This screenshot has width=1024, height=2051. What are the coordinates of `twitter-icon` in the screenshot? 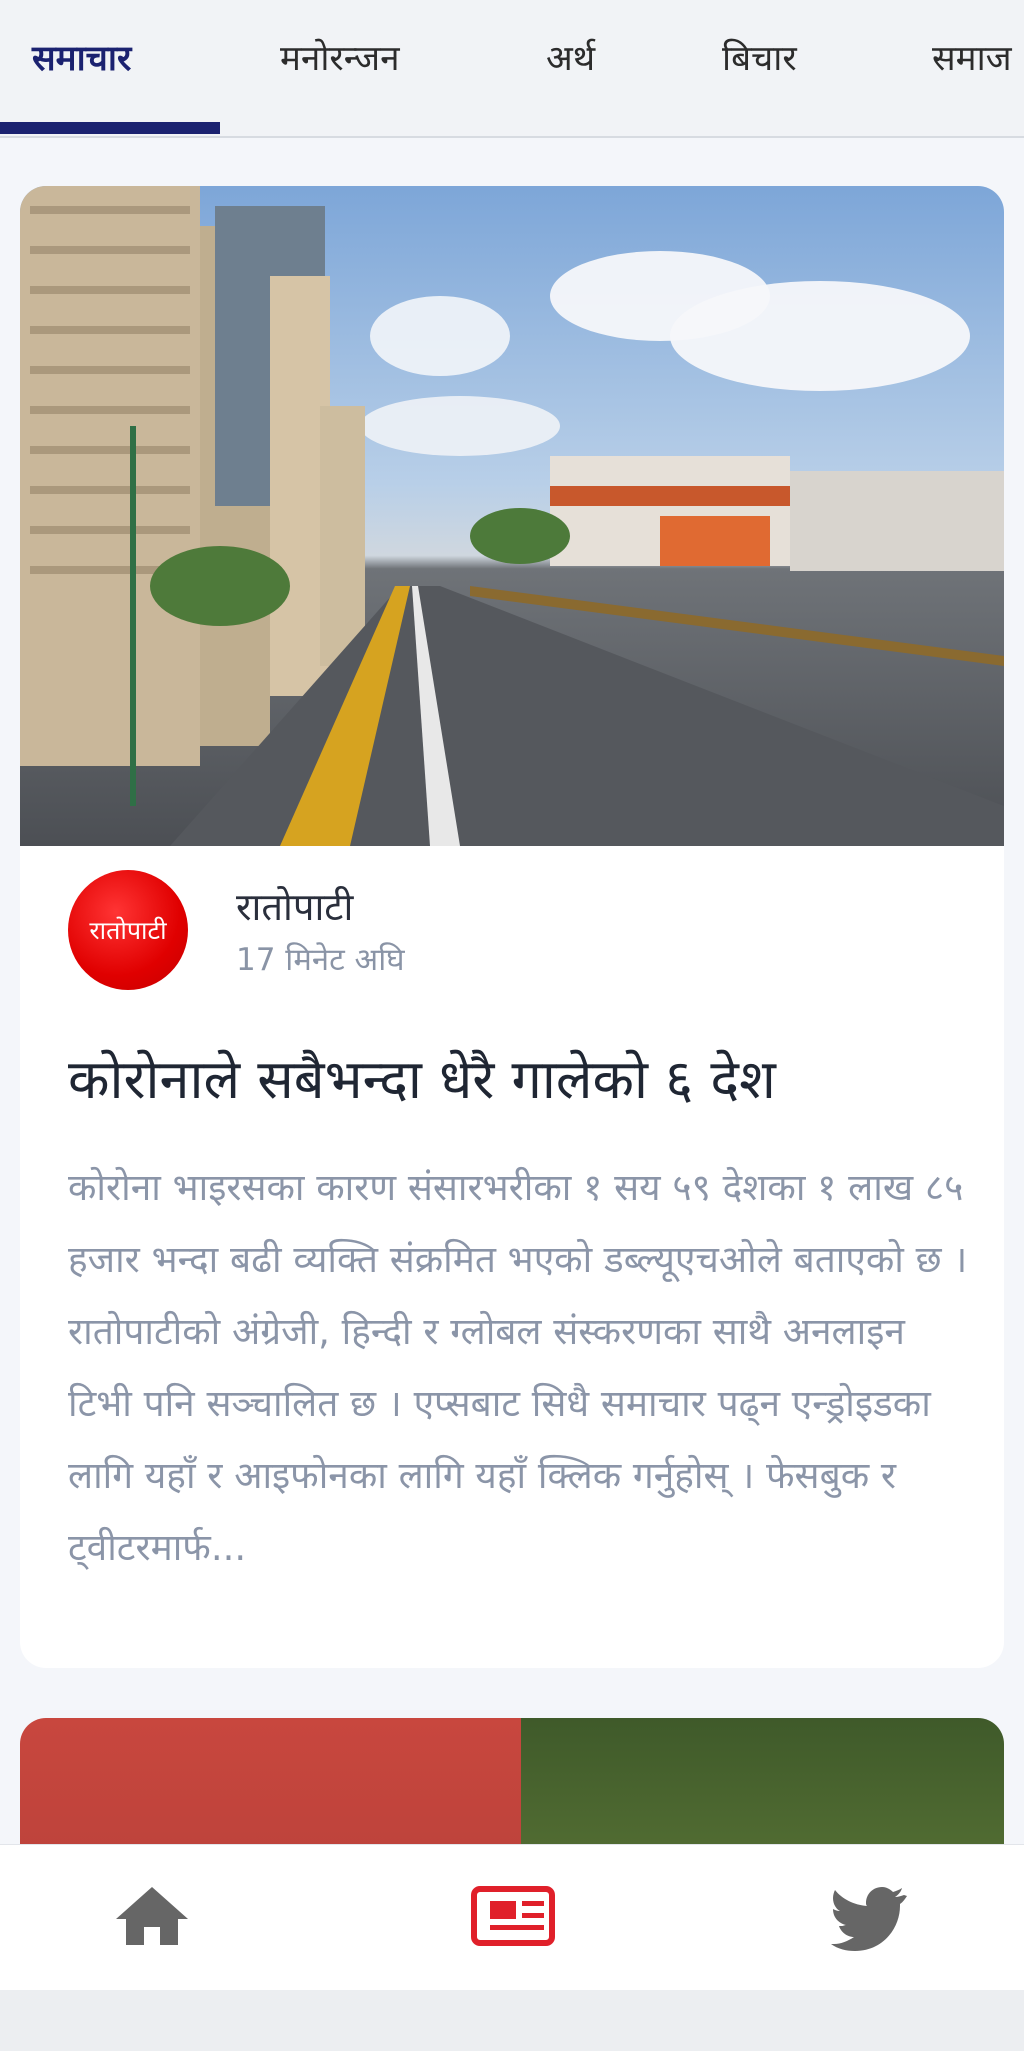 It's located at (870, 1916).